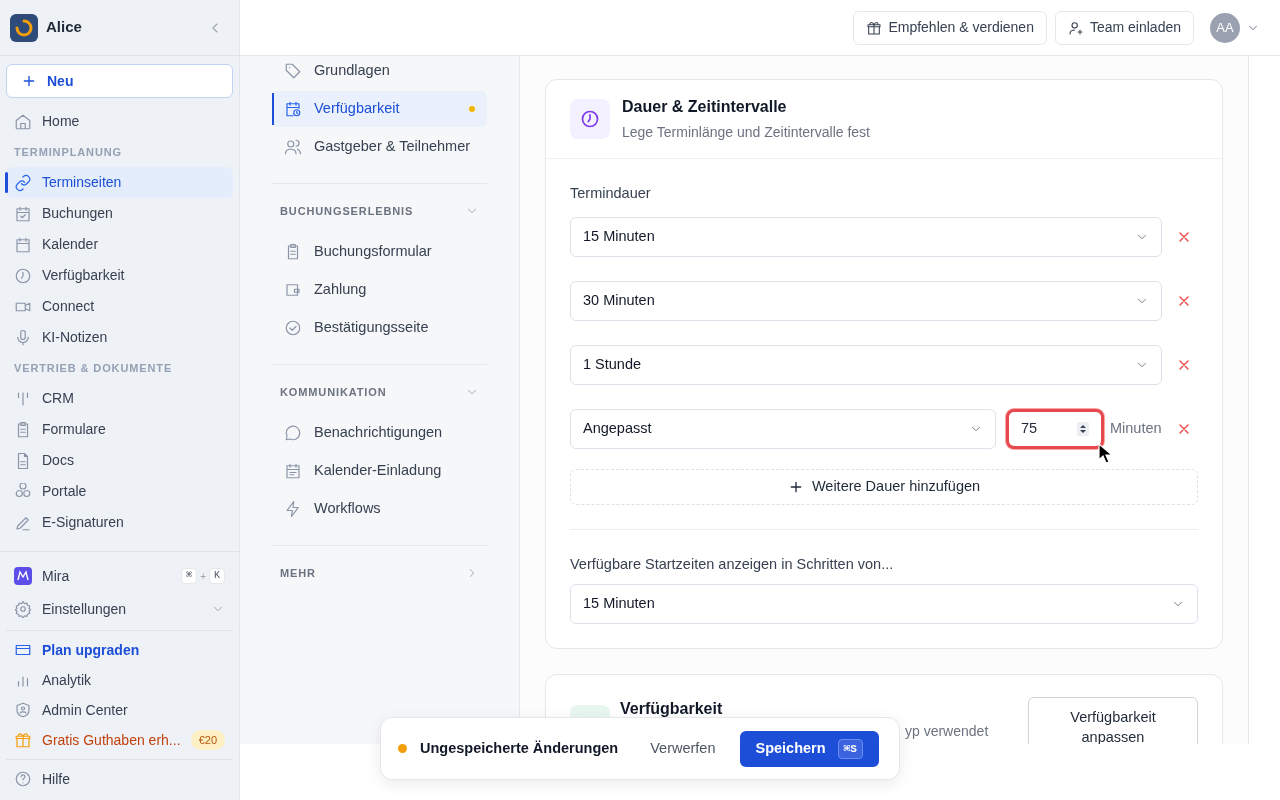 This screenshot has height=800, width=1280. What do you see at coordinates (119, 740) in the screenshot?
I see `sidebar-item: Gratis Guthaben erh... €20` at bounding box center [119, 740].